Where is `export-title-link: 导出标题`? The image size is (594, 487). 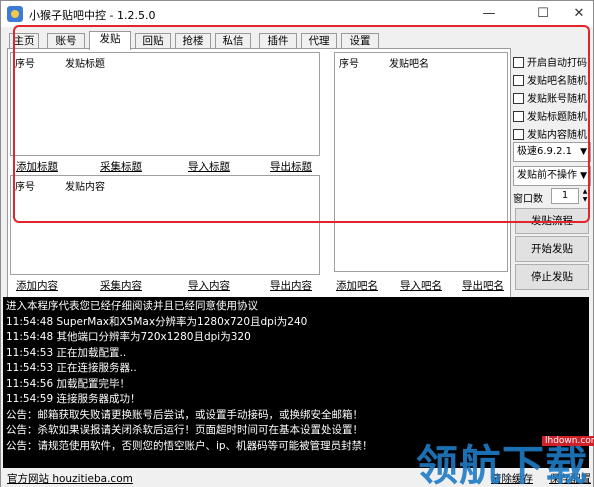
export-title-link: 导出标题 is located at coordinates (291, 166).